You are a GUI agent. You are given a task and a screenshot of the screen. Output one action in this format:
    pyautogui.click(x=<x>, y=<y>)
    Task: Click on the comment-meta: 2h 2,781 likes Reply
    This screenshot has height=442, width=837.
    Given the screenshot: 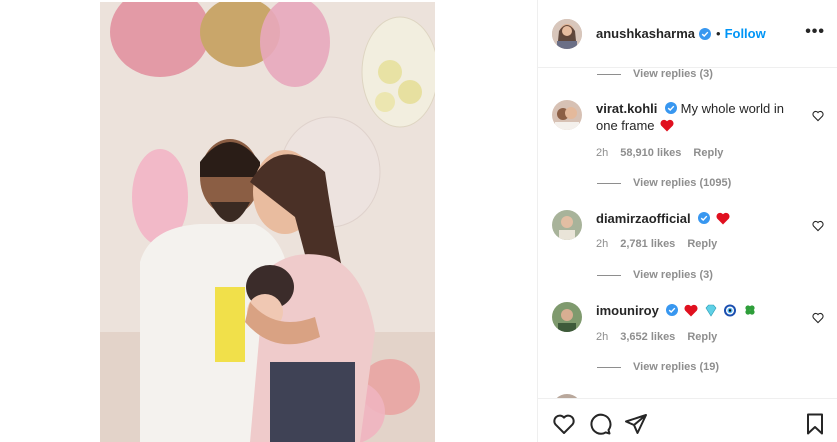 What is the action you would take?
    pyautogui.click(x=656, y=244)
    